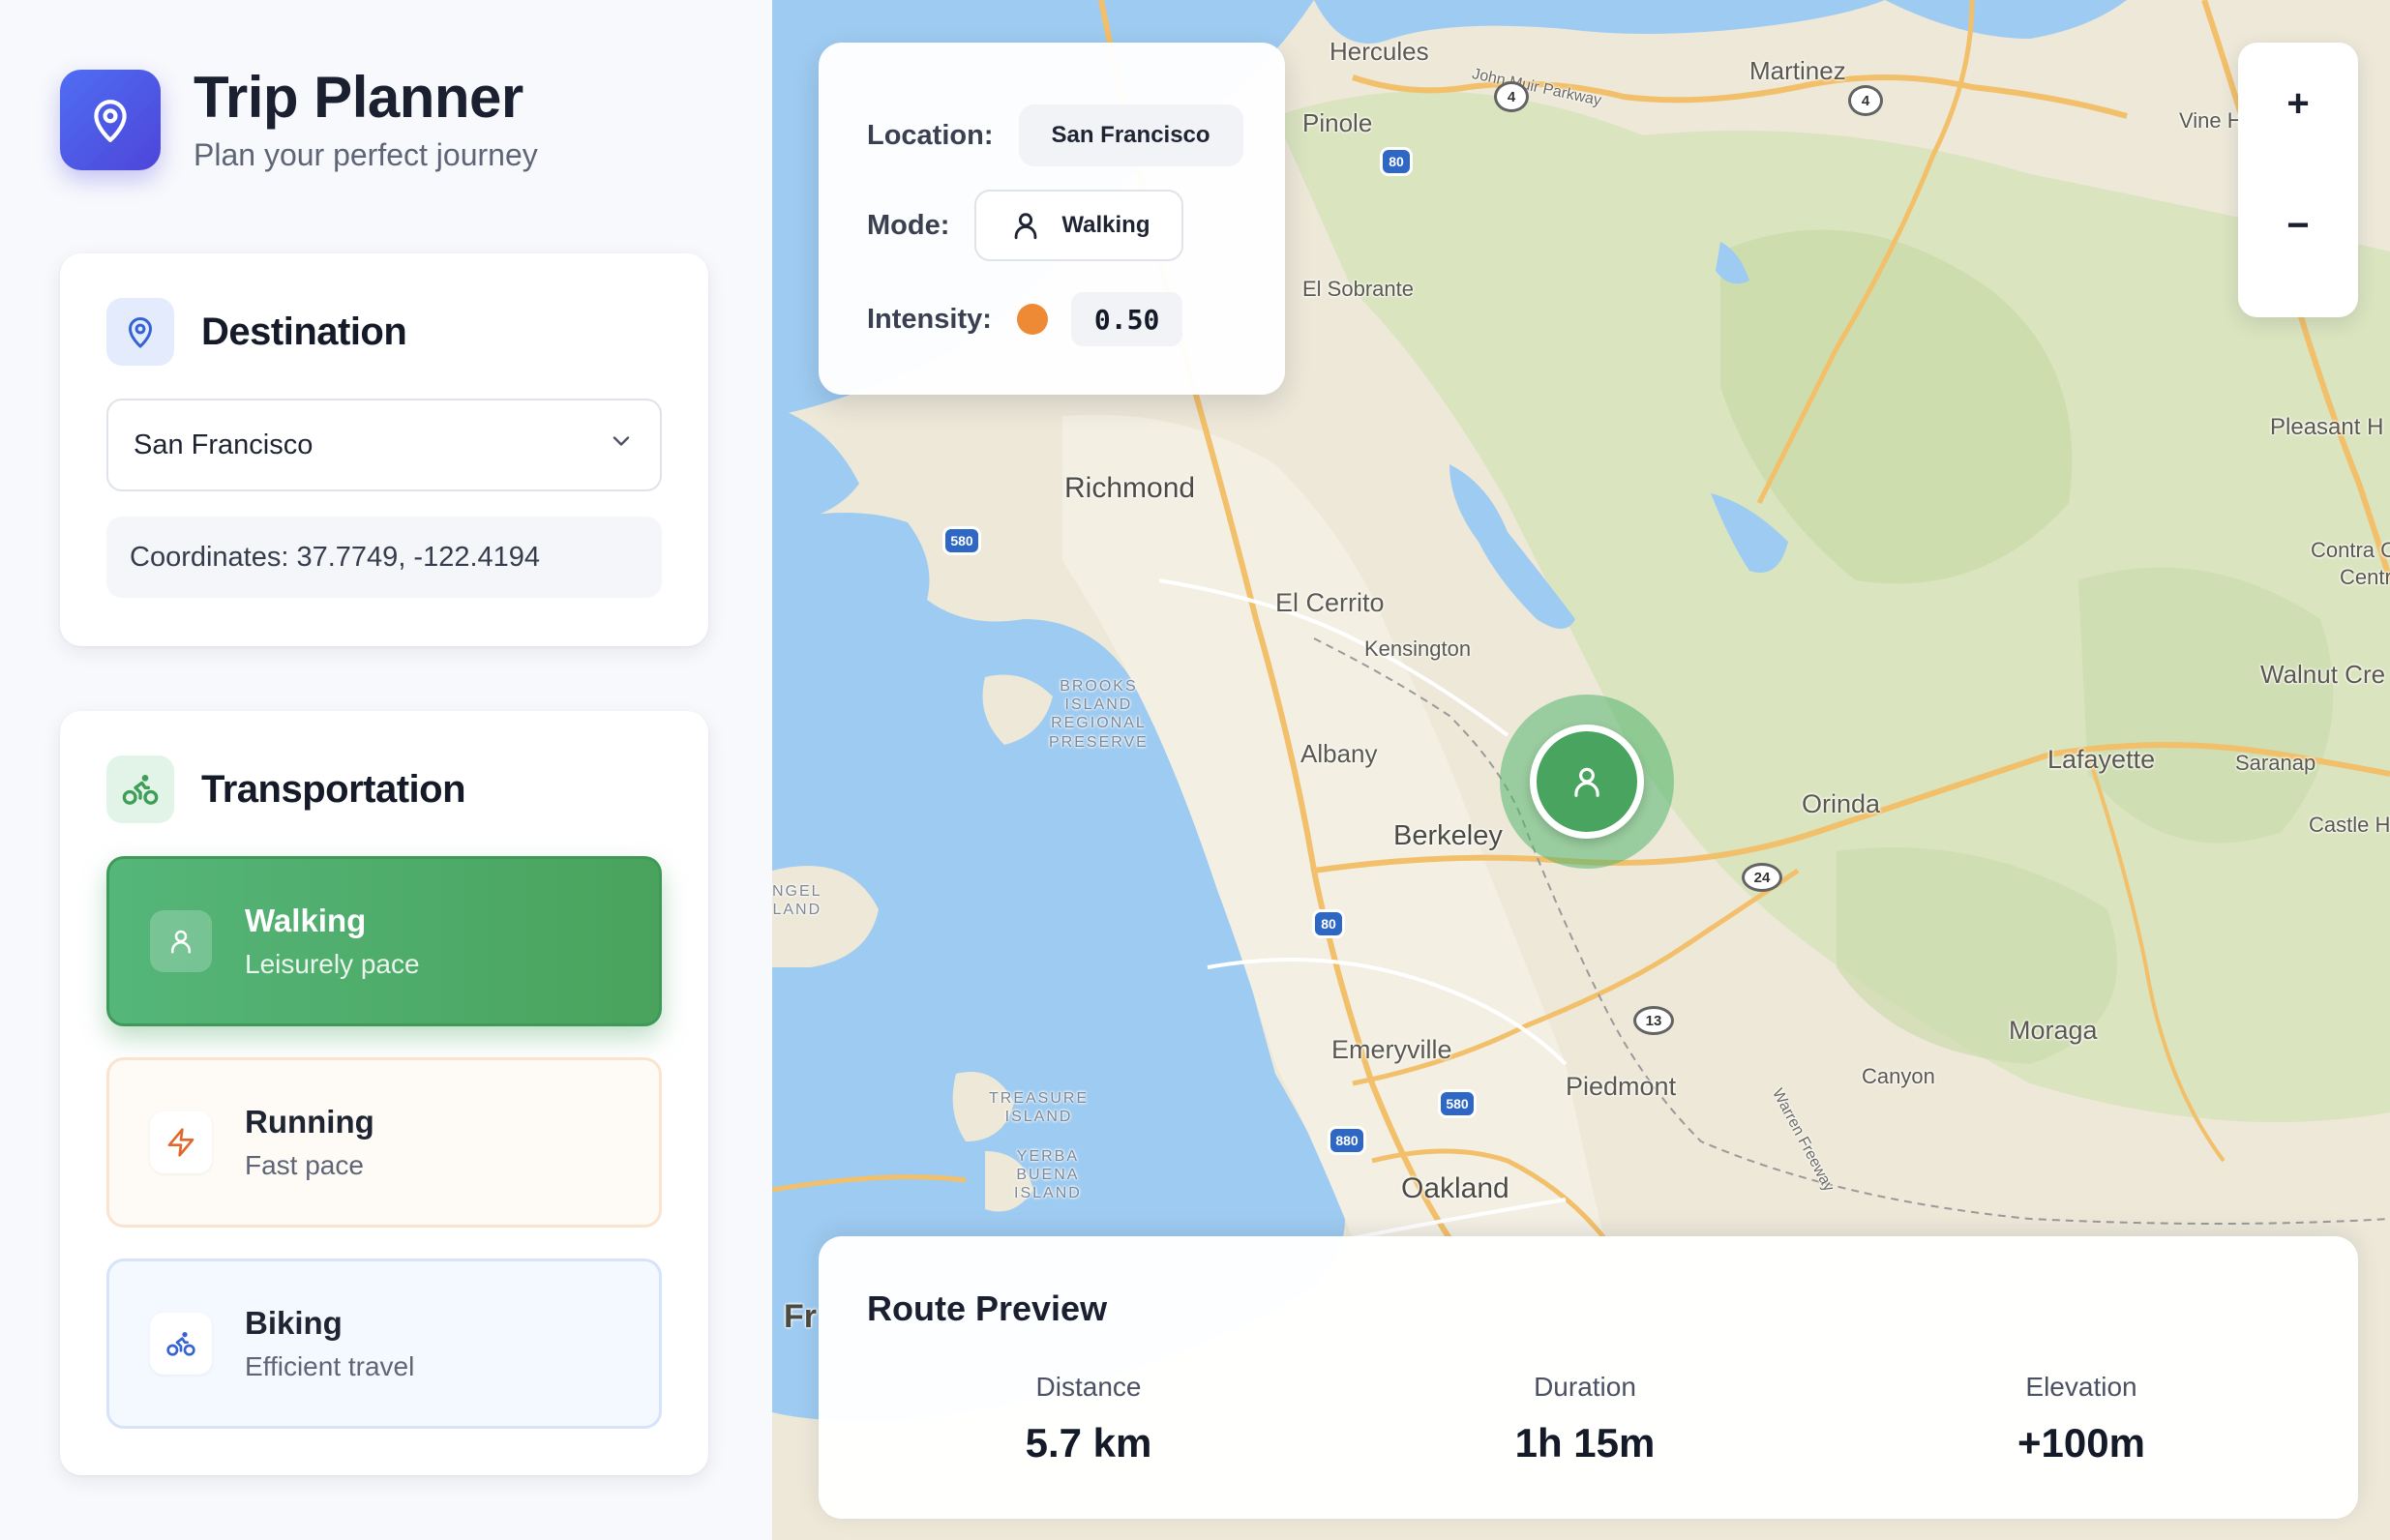  What do you see at coordinates (1392, 1049) in the screenshot?
I see `map-label: Emeryville` at bounding box center [1392, 1049].